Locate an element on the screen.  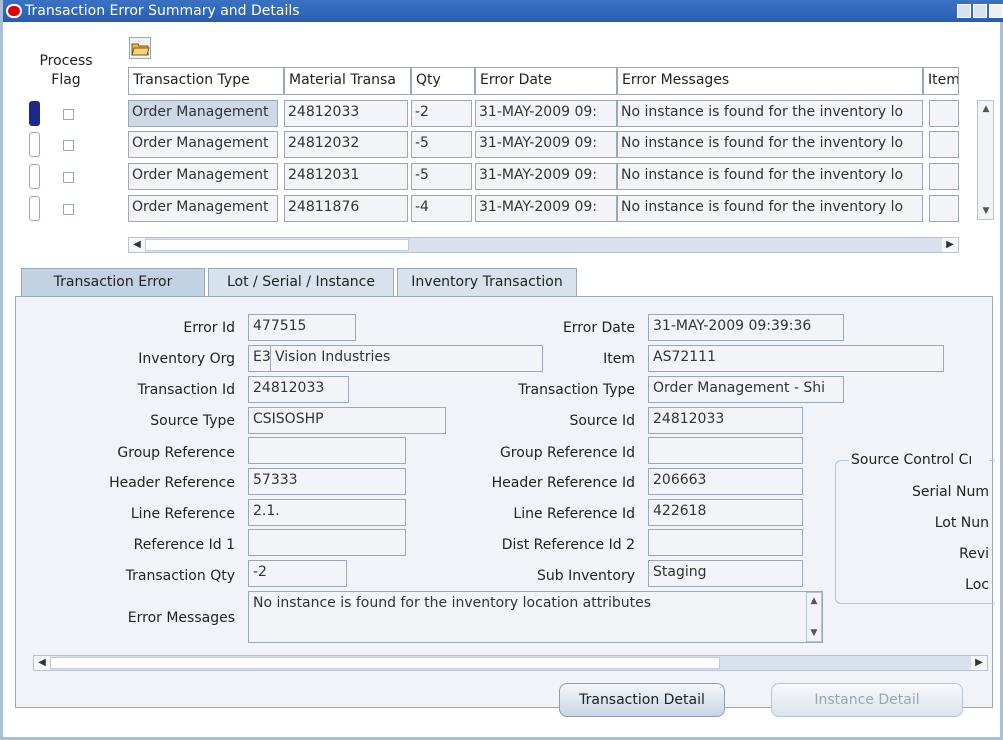
dist-reference-id-2-label: Dist Reference Id 2 is located at coordinates (568, 545).